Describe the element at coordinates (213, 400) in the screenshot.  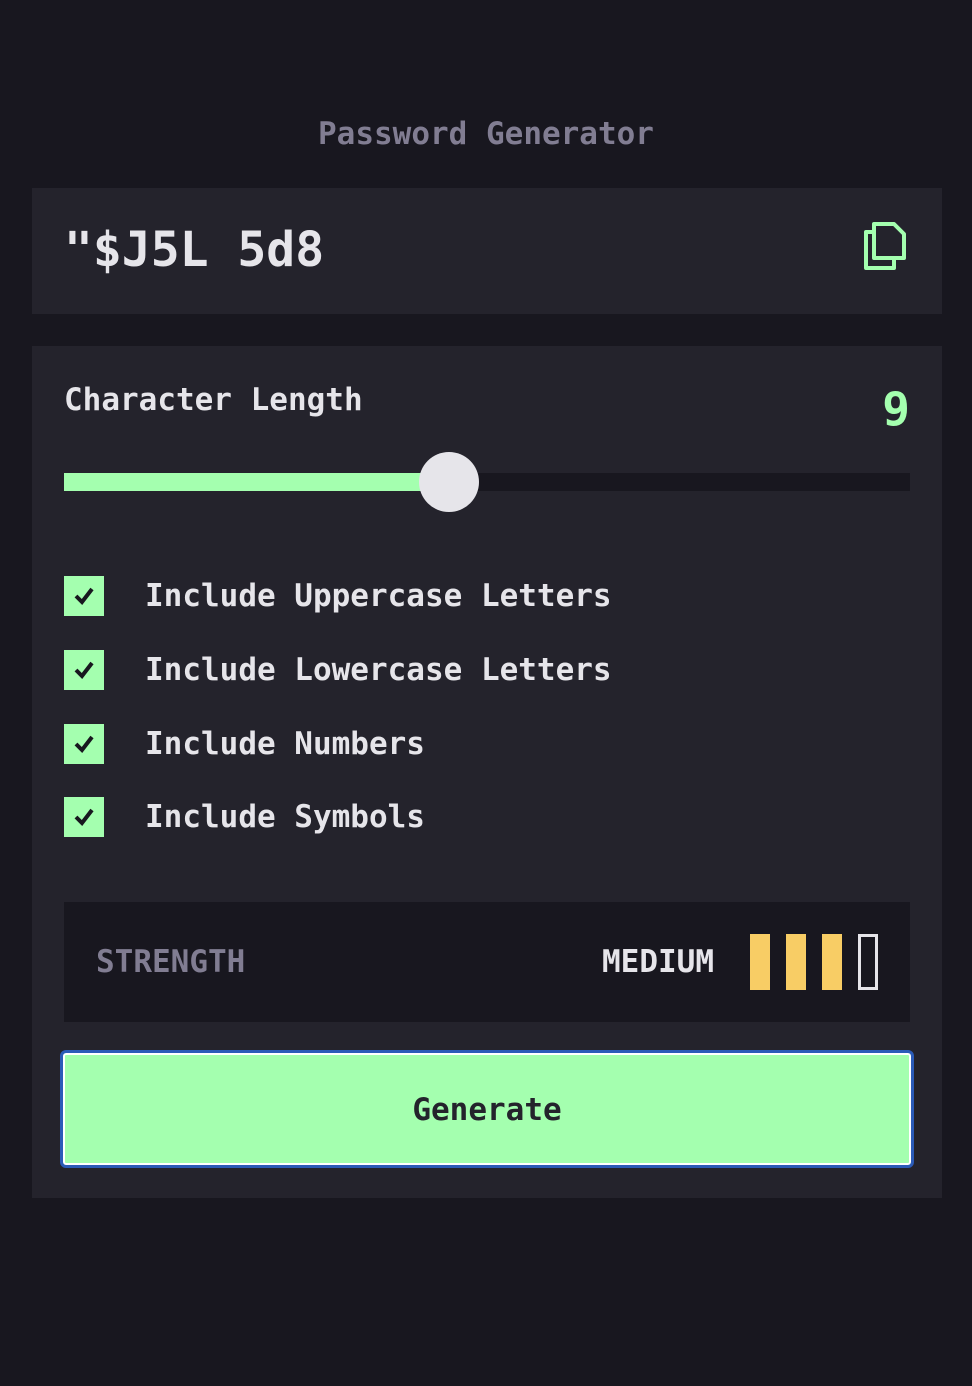
I see `character-length-label: Character Length` at that location.